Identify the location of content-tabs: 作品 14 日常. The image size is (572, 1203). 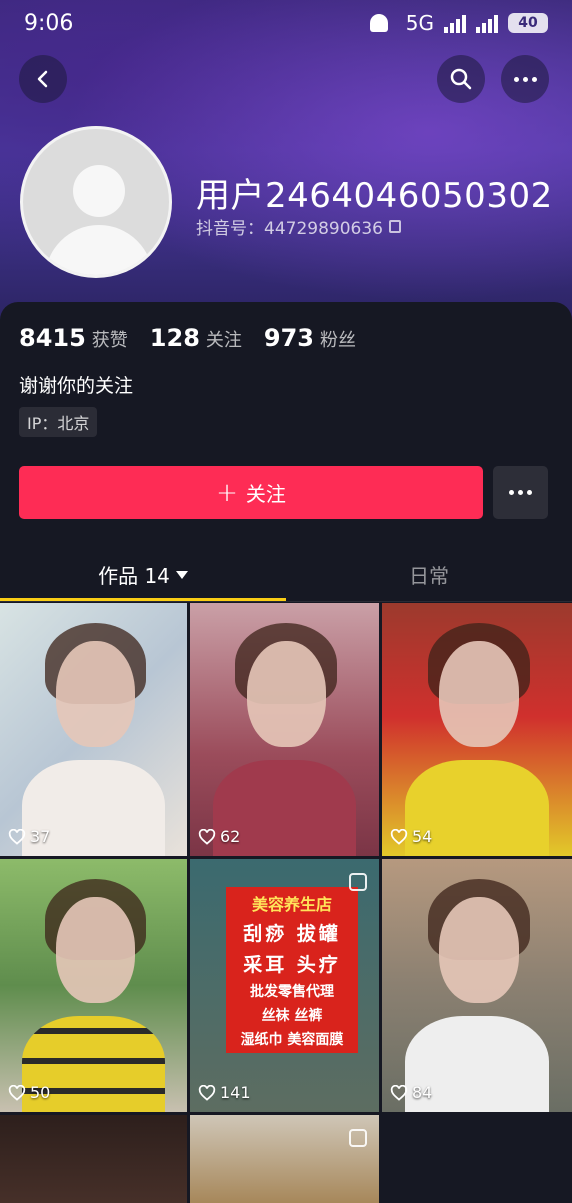
(286, 575).